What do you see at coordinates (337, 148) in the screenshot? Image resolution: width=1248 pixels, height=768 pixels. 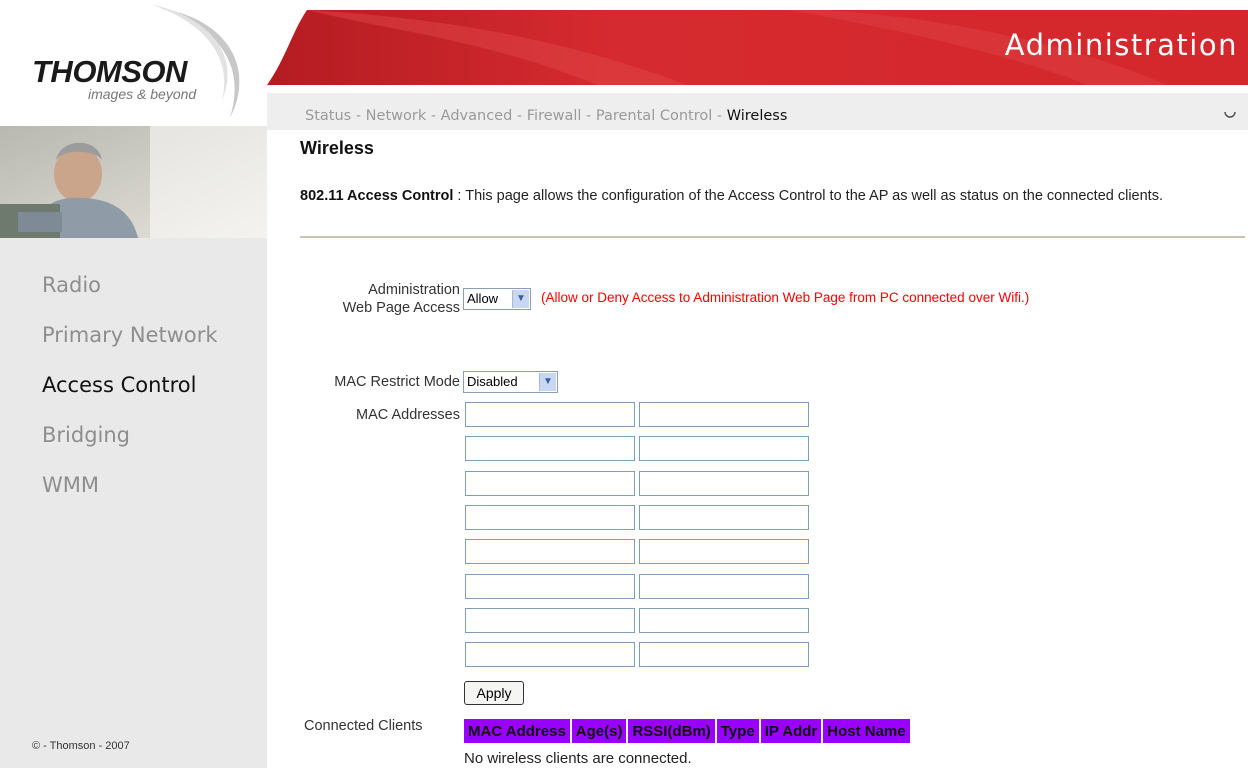 I see `page-title: Wireless` at bounding box center [337, 148].